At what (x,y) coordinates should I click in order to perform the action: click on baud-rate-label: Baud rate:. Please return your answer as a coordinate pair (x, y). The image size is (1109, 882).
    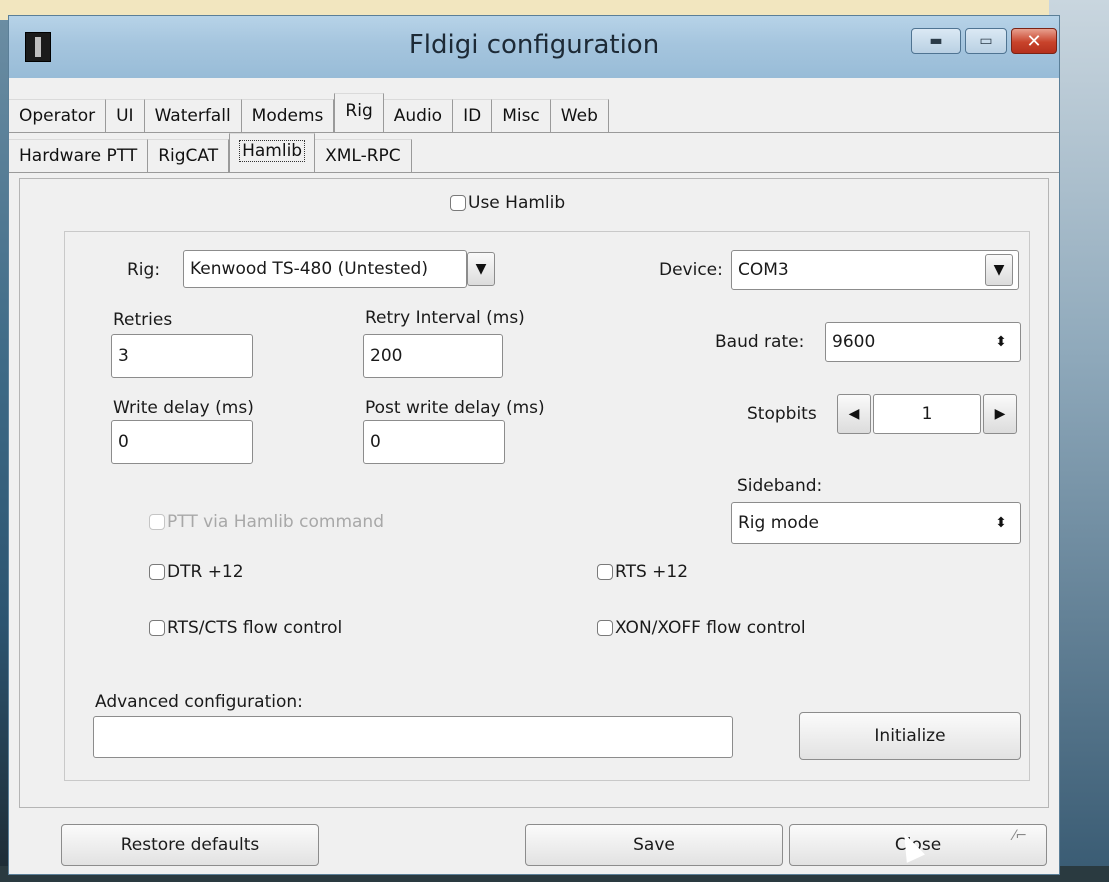
    Looking at the image, I should click on (760, 342).